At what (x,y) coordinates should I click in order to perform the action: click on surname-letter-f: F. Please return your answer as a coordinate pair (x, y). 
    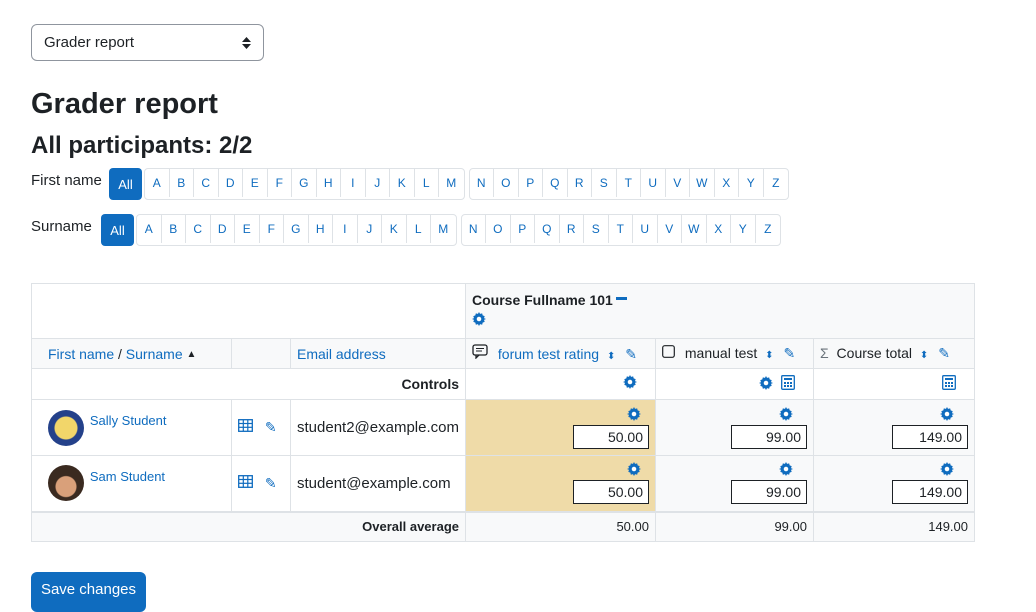
    Looking at the image, I should click on (272, 229).